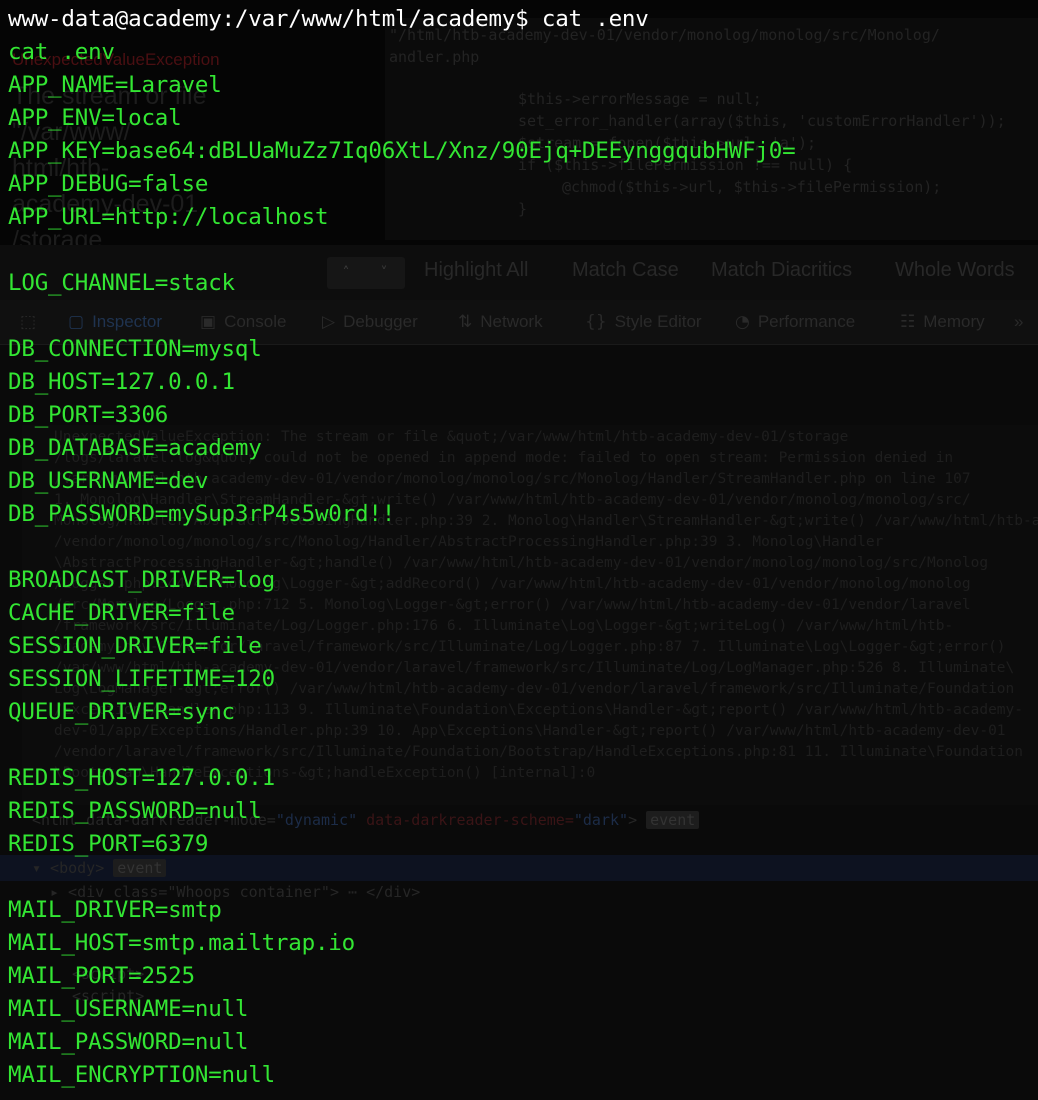  Describe the element at coordinates (141, 679) in the screenshot. I see `env-line: SESSION_LIFETIME=120` at that location.